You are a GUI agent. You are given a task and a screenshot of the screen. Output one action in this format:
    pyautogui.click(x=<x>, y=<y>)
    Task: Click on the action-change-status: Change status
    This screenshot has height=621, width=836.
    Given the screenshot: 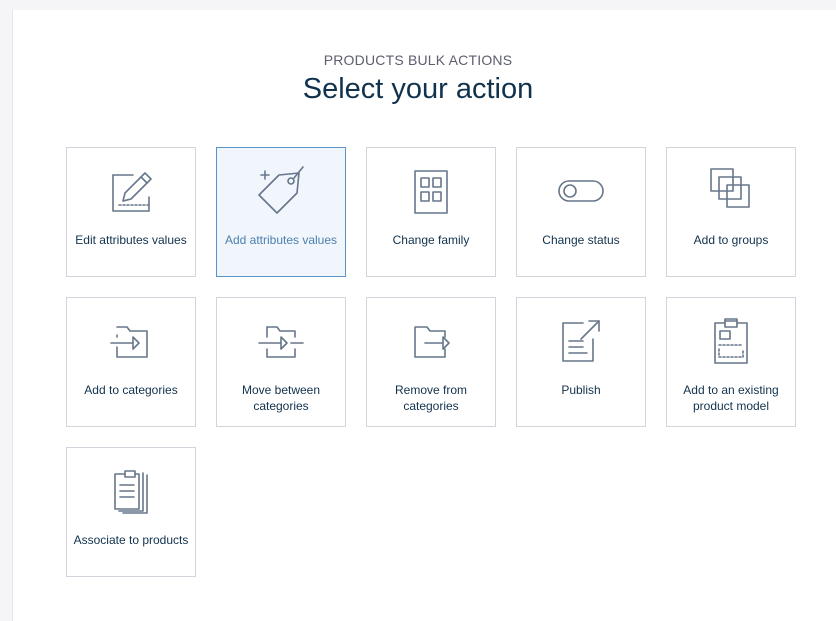 What is the action you would take?
    pyautogui.click(x=581, y=212)
    